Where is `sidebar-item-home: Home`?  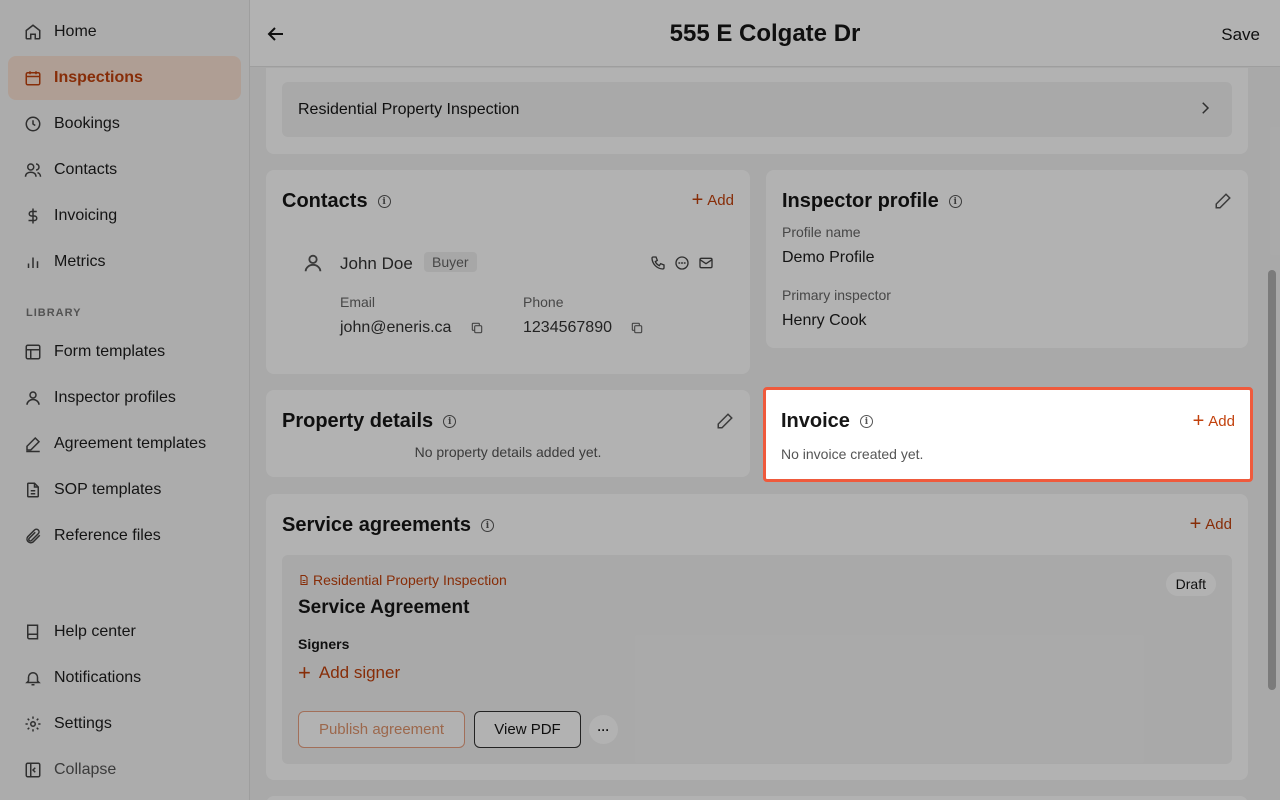
sidebar-item-home: Home is located at coordinates (124, 32).